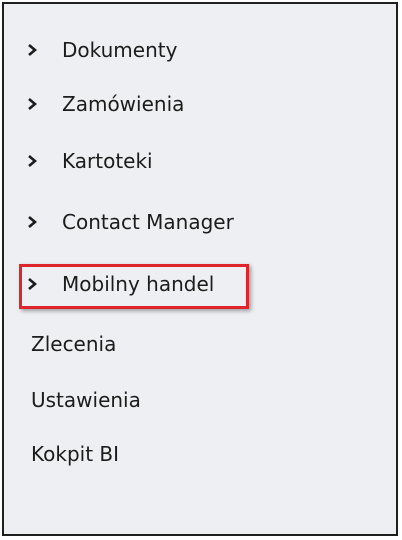 This screenshot has width=402, height=540. I want to click on menu-item-zamowienia: Zamówienia, so click(105, 104).